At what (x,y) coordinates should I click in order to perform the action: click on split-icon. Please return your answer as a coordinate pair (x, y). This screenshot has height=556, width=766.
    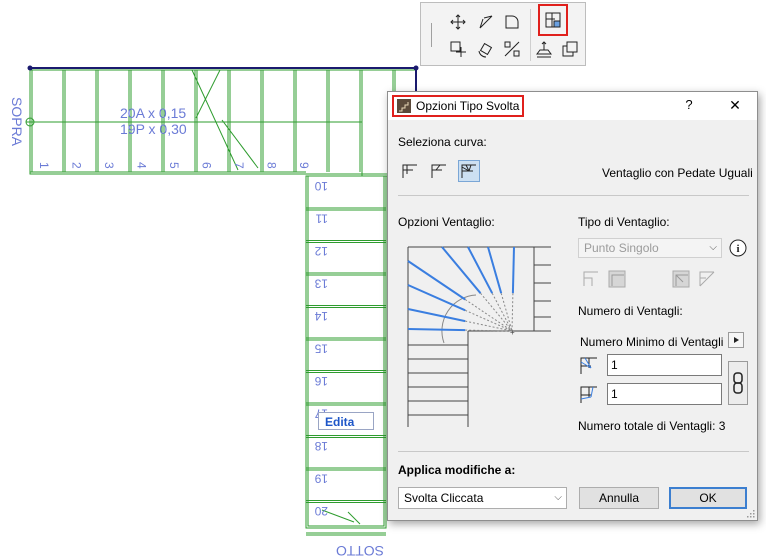
    Looking at the image, I should click on (512, 49).